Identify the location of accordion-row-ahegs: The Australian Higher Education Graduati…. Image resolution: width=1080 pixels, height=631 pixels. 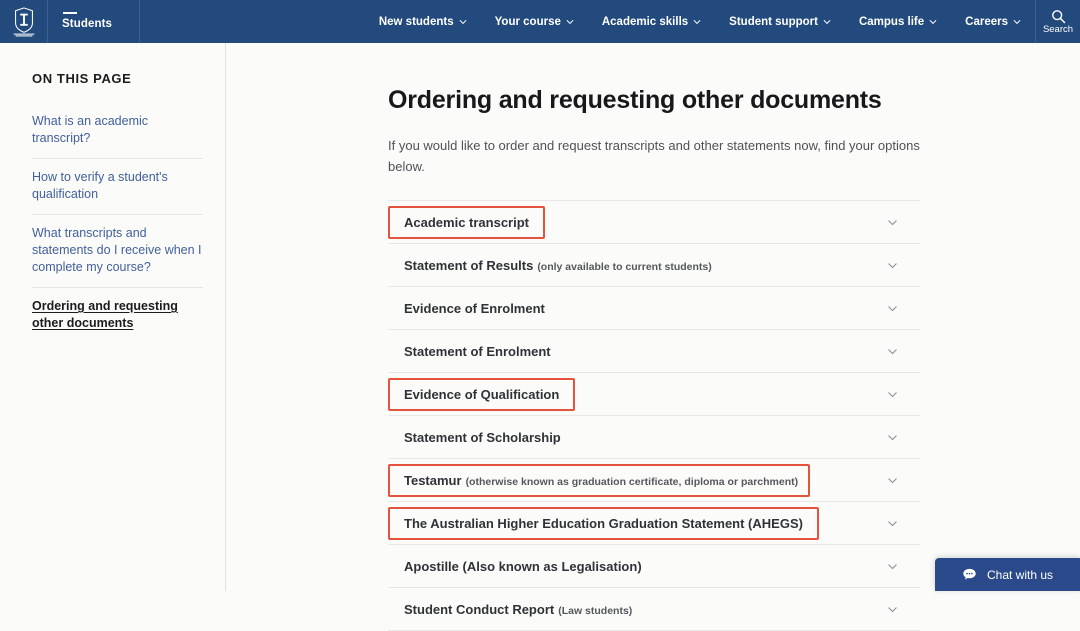
(654, 523).